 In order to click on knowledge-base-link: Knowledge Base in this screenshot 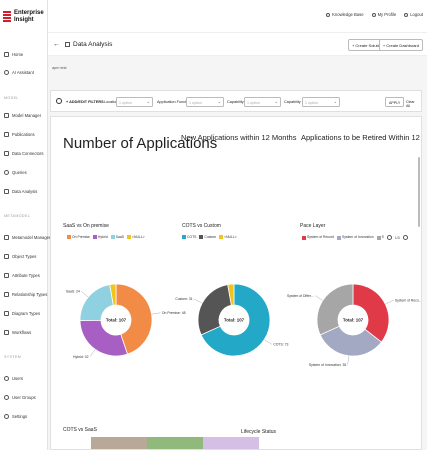, I will do `click(345, 14)`.